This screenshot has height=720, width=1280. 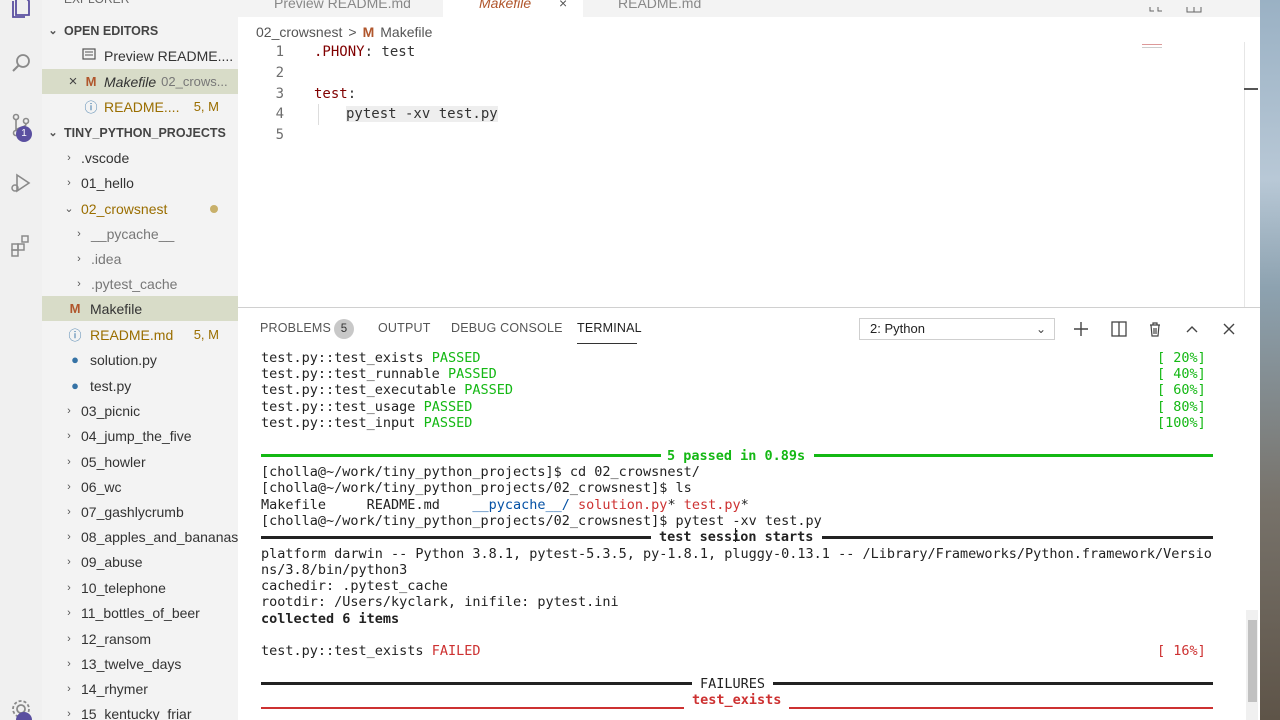 I want to click on compare-icon, so click(x=1156, y=6).